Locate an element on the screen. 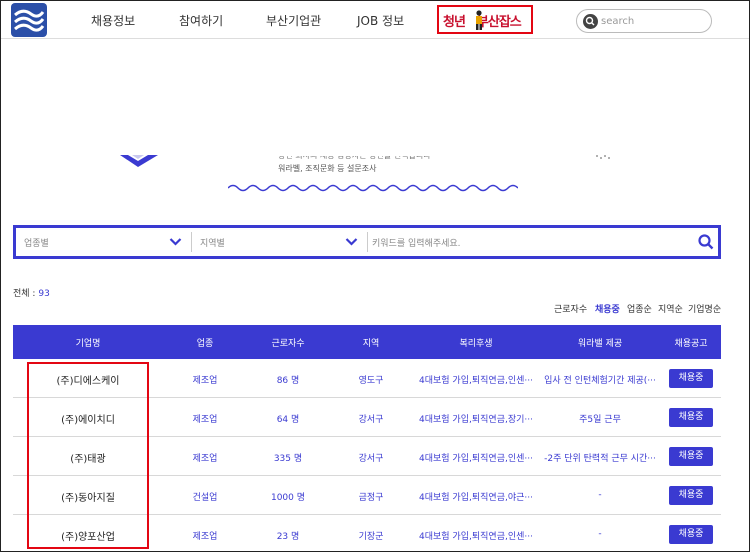 Image resolution: width=750 pixels, height=552 pixels. region-select-label: 지역별 is located at coordinates (212, 244).